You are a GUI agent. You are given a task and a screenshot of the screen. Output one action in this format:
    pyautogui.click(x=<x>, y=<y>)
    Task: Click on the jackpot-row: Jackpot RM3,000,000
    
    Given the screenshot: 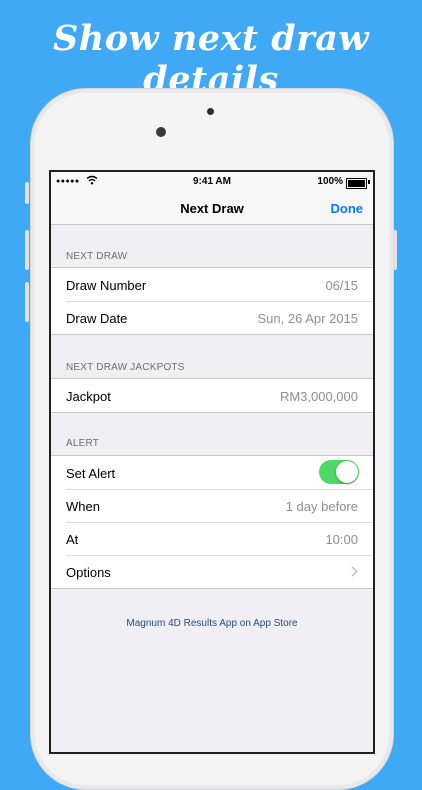 What is the action you would take?
    pyautogui.click(x=212, y=395)
    